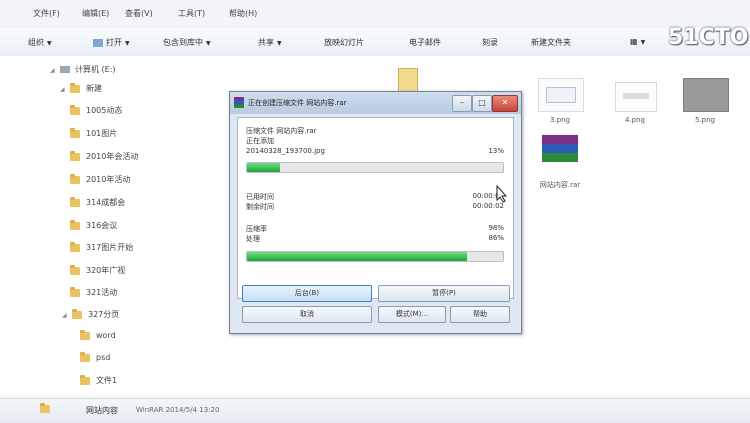 The width and height of the screenshot is (750, 423). Describe the element at coordinates (103, 357) in the screenshot. I see `tree-item-label: psd` at that location.